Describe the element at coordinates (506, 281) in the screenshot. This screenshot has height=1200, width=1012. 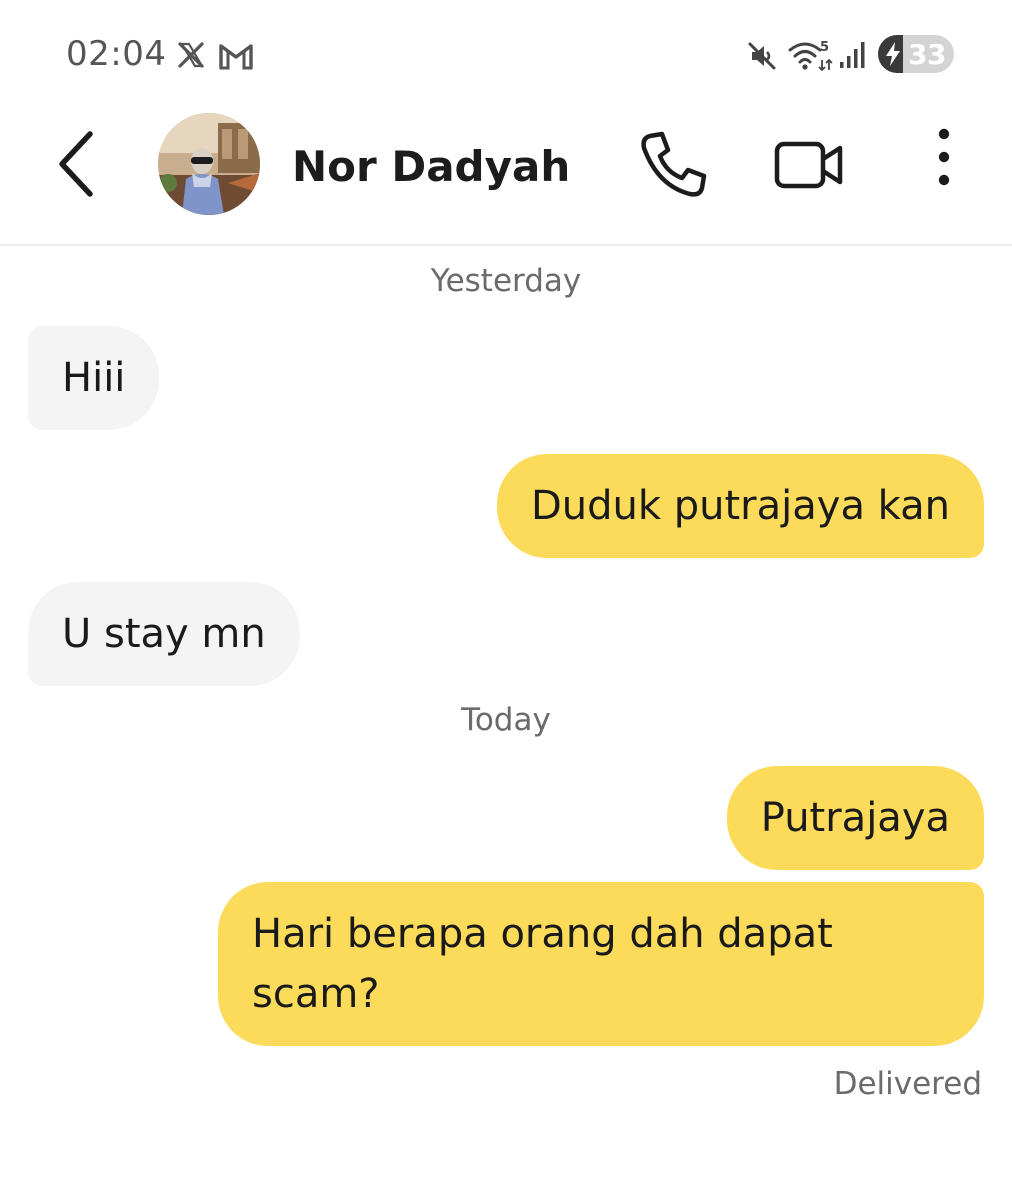
I see `date-separator-yesterday: Yesterday` at that location.